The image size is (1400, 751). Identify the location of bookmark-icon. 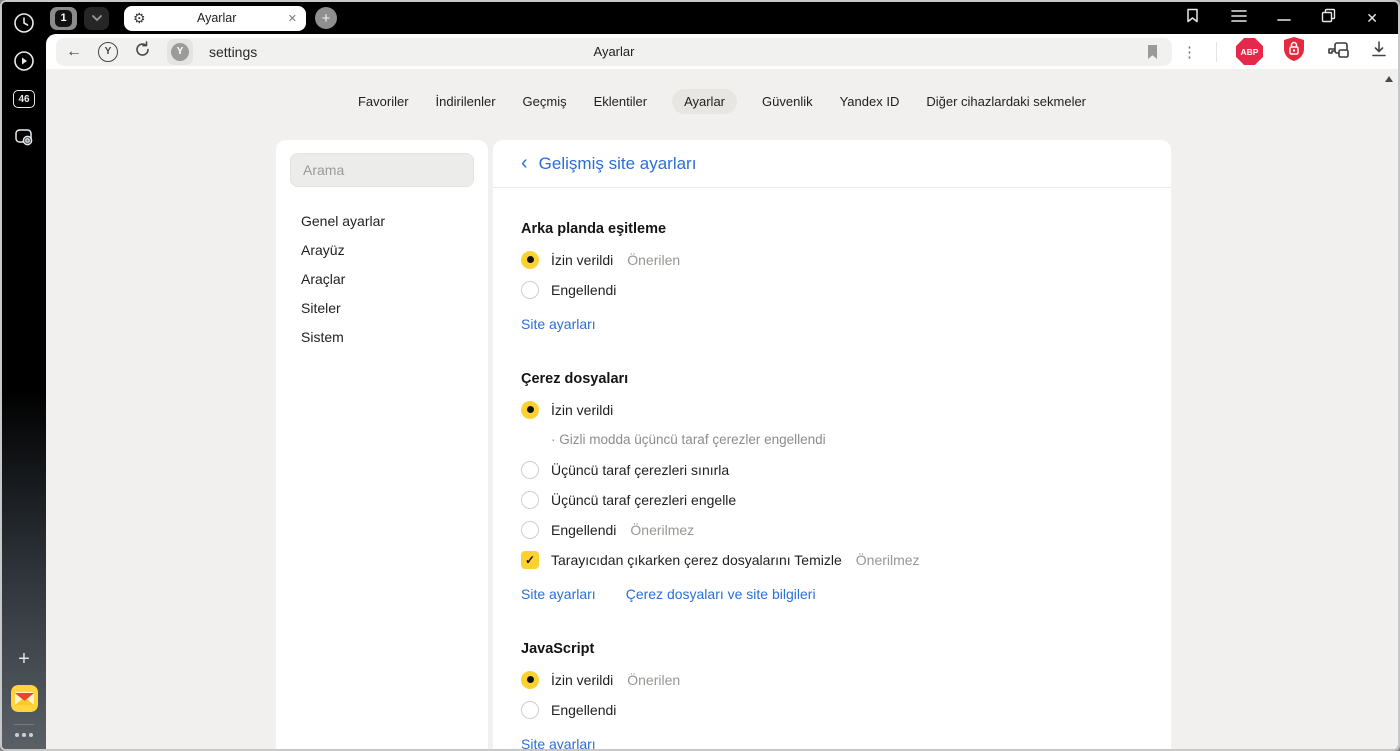
(1152, 54).